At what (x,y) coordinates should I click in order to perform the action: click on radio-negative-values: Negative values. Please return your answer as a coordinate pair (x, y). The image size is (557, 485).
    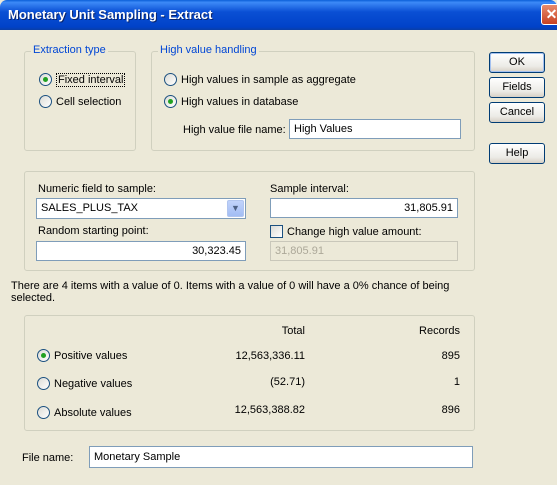
    Looking at the image, I should click on (84, 383).